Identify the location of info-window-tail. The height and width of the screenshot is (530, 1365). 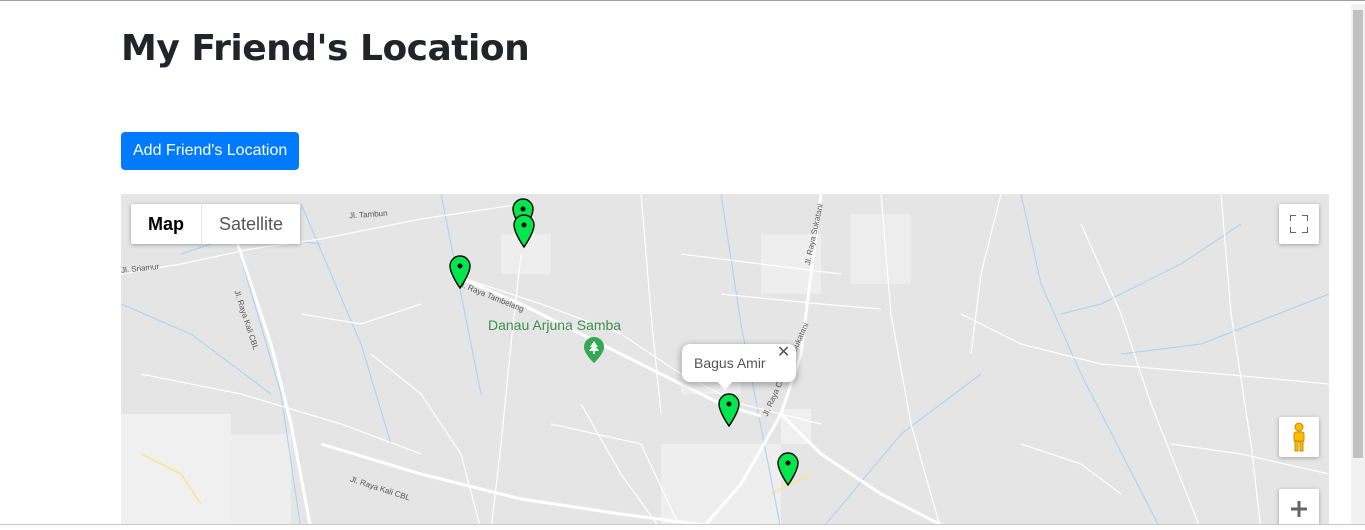
(725, 385).